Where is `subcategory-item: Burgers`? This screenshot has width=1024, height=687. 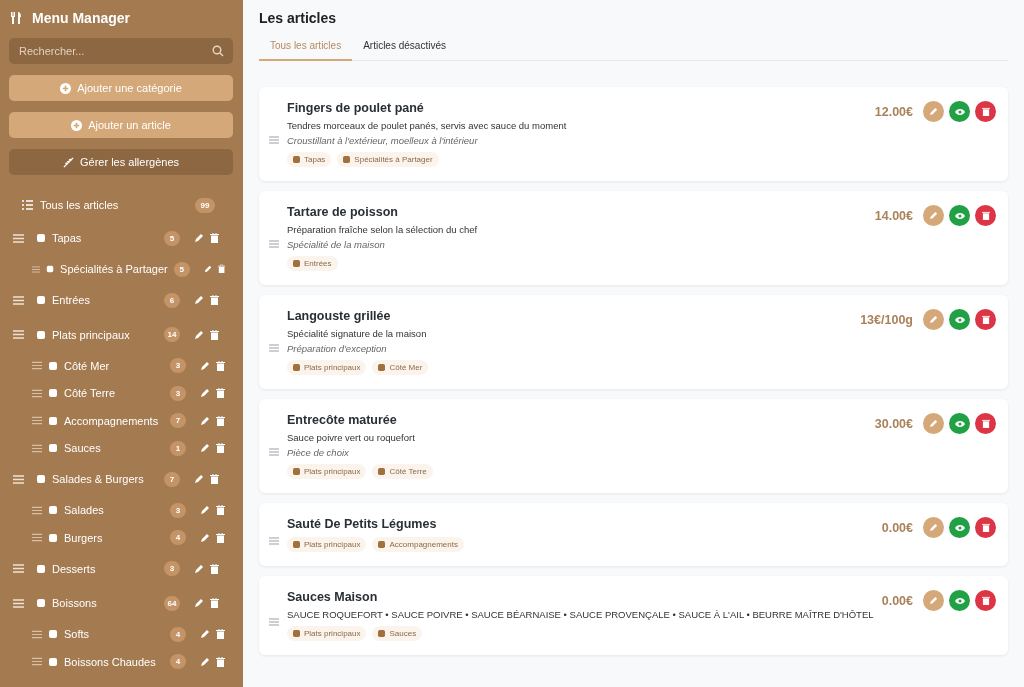
subcategory-item: Burgers is located at coordinates (114, 537).